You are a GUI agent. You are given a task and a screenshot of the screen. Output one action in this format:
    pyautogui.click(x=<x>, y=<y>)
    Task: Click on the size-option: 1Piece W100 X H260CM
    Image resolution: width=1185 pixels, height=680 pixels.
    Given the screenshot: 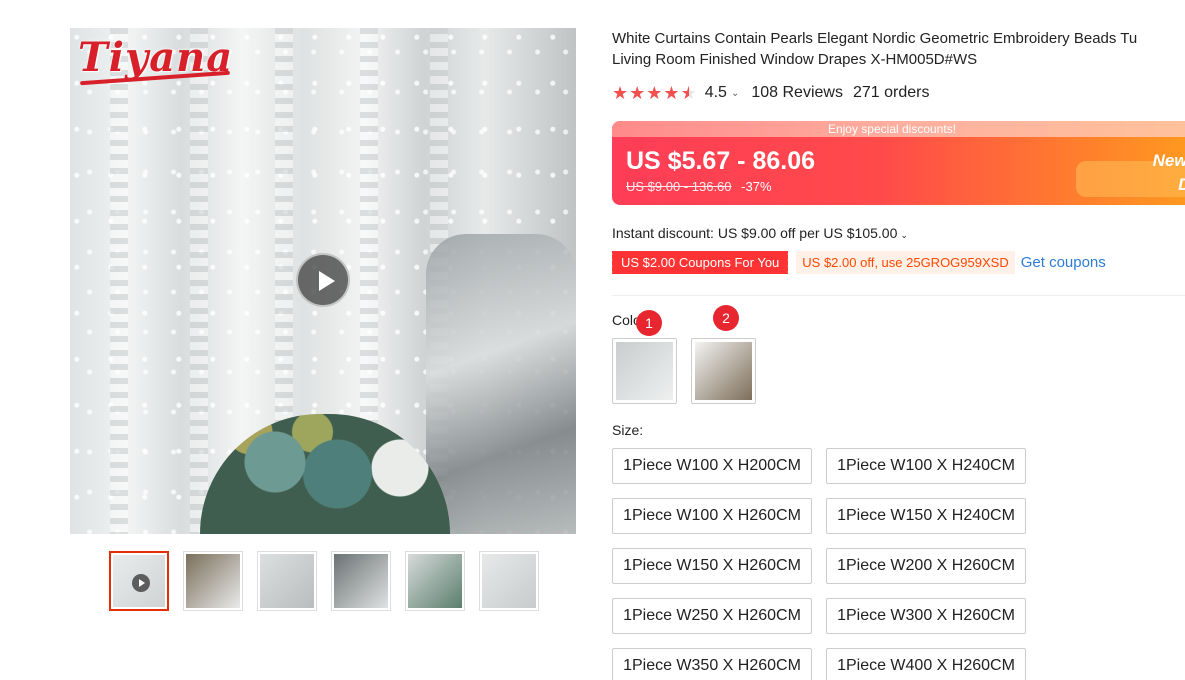 What is the action you would take?
    pyautogui.click(x=712, y=516)
    